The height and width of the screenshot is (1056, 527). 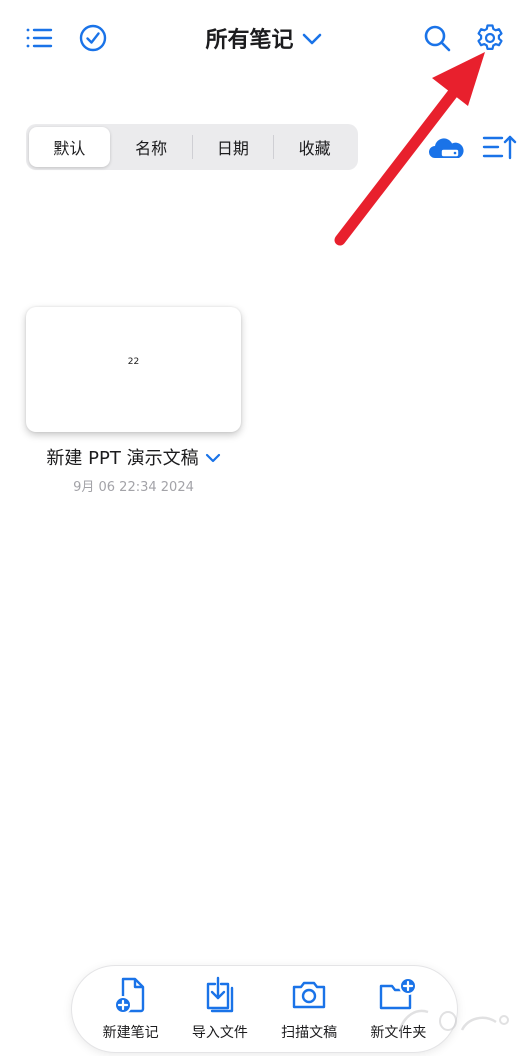 I want to click on note-title-row: 新建 PPT 演示文稿, so click(x=133, y=457).